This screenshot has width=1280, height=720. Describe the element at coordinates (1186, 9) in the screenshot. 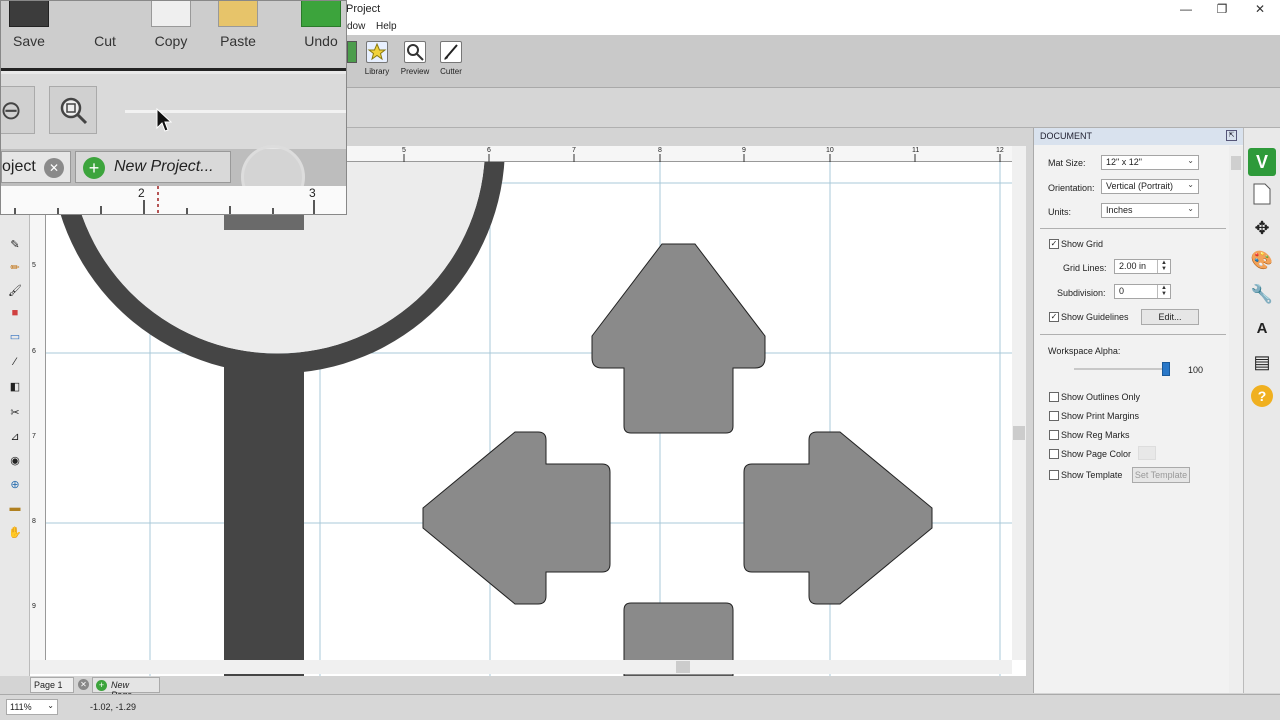

I see `minimize-button: —` at that location.